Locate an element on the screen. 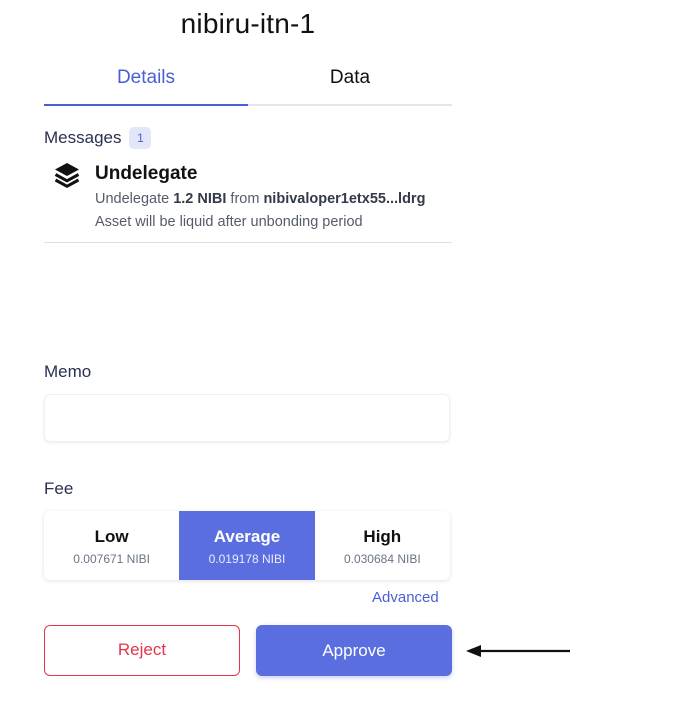  approve-button: Approve is located at coordinates (354, 650).